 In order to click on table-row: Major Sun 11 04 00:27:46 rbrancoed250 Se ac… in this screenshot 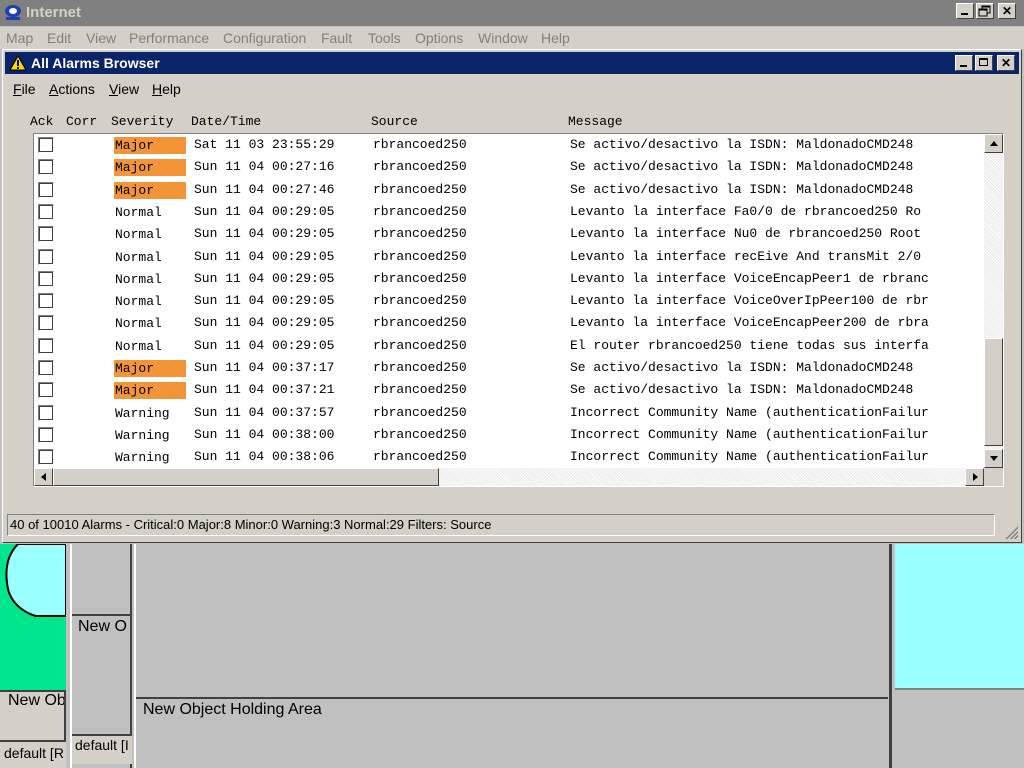, I will do `click(509, 190)`.